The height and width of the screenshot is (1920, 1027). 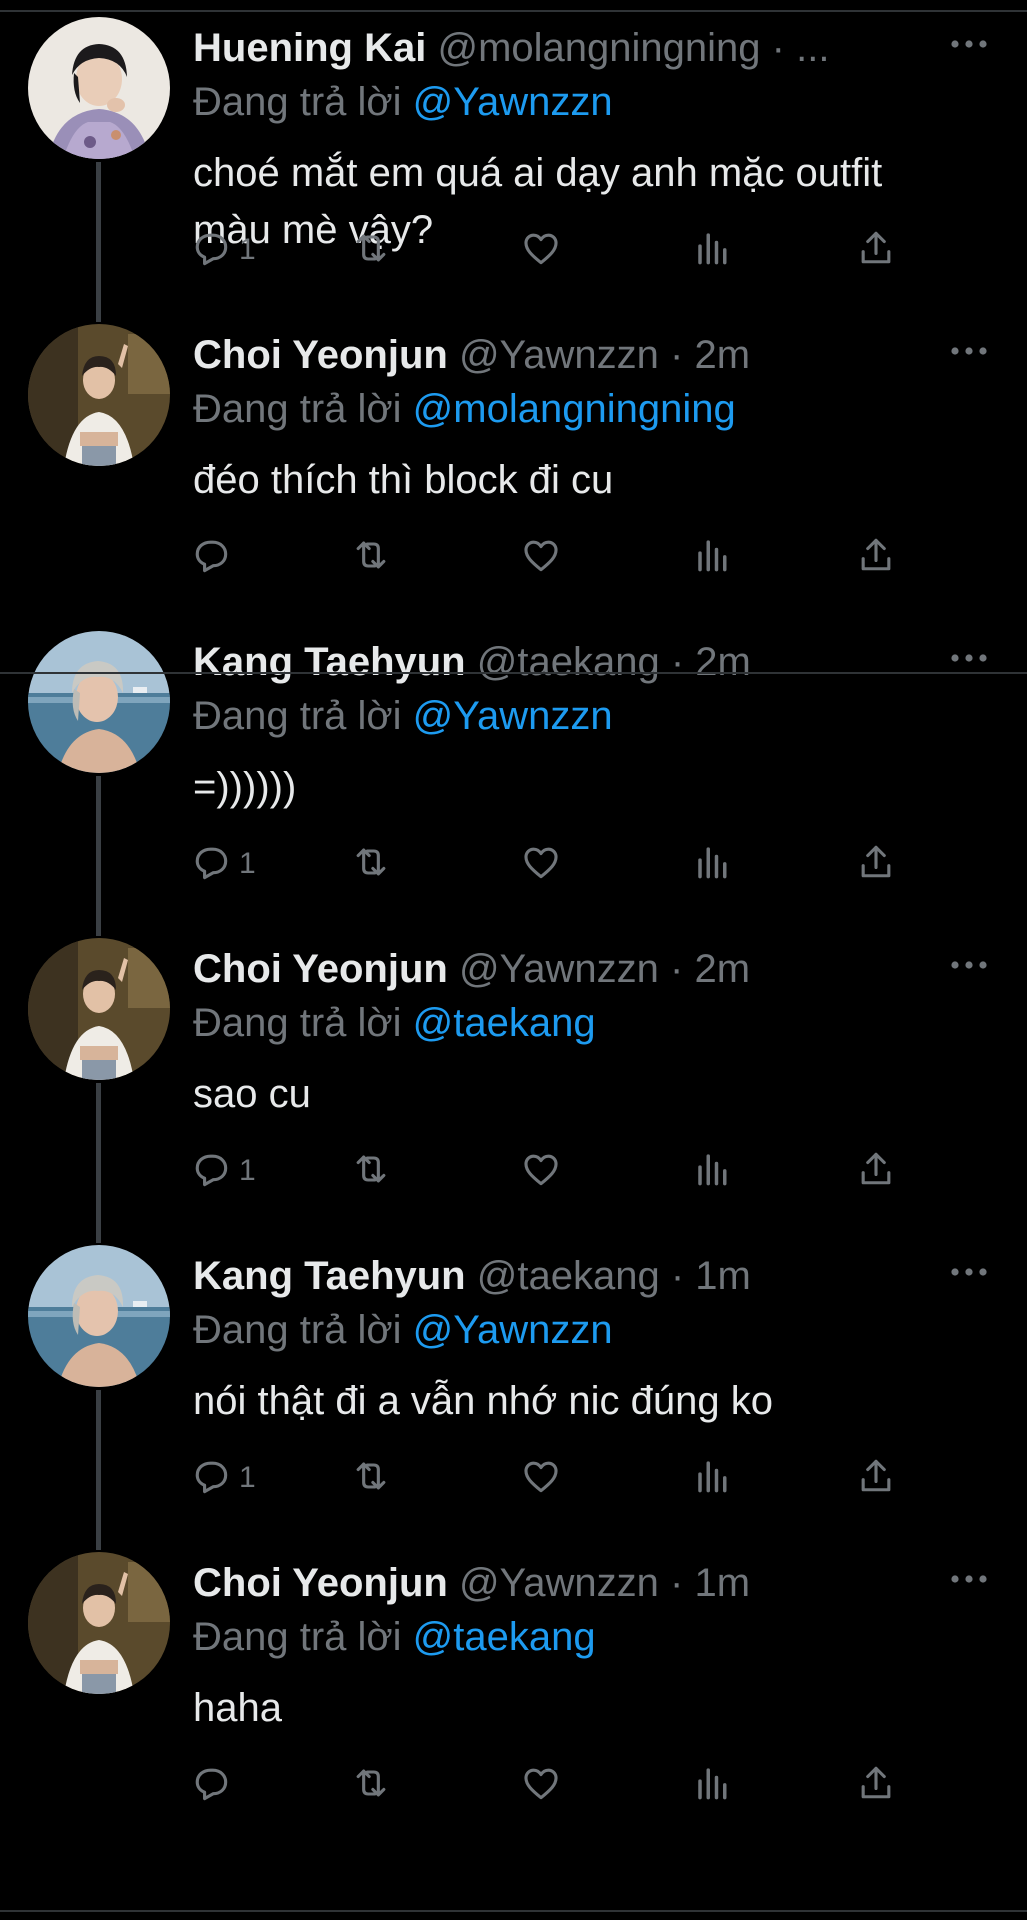 What do you see at coordinates (574, 409) in the screenshot?
I see `mention-link: @molangningning` at bounding box center [574, 409].